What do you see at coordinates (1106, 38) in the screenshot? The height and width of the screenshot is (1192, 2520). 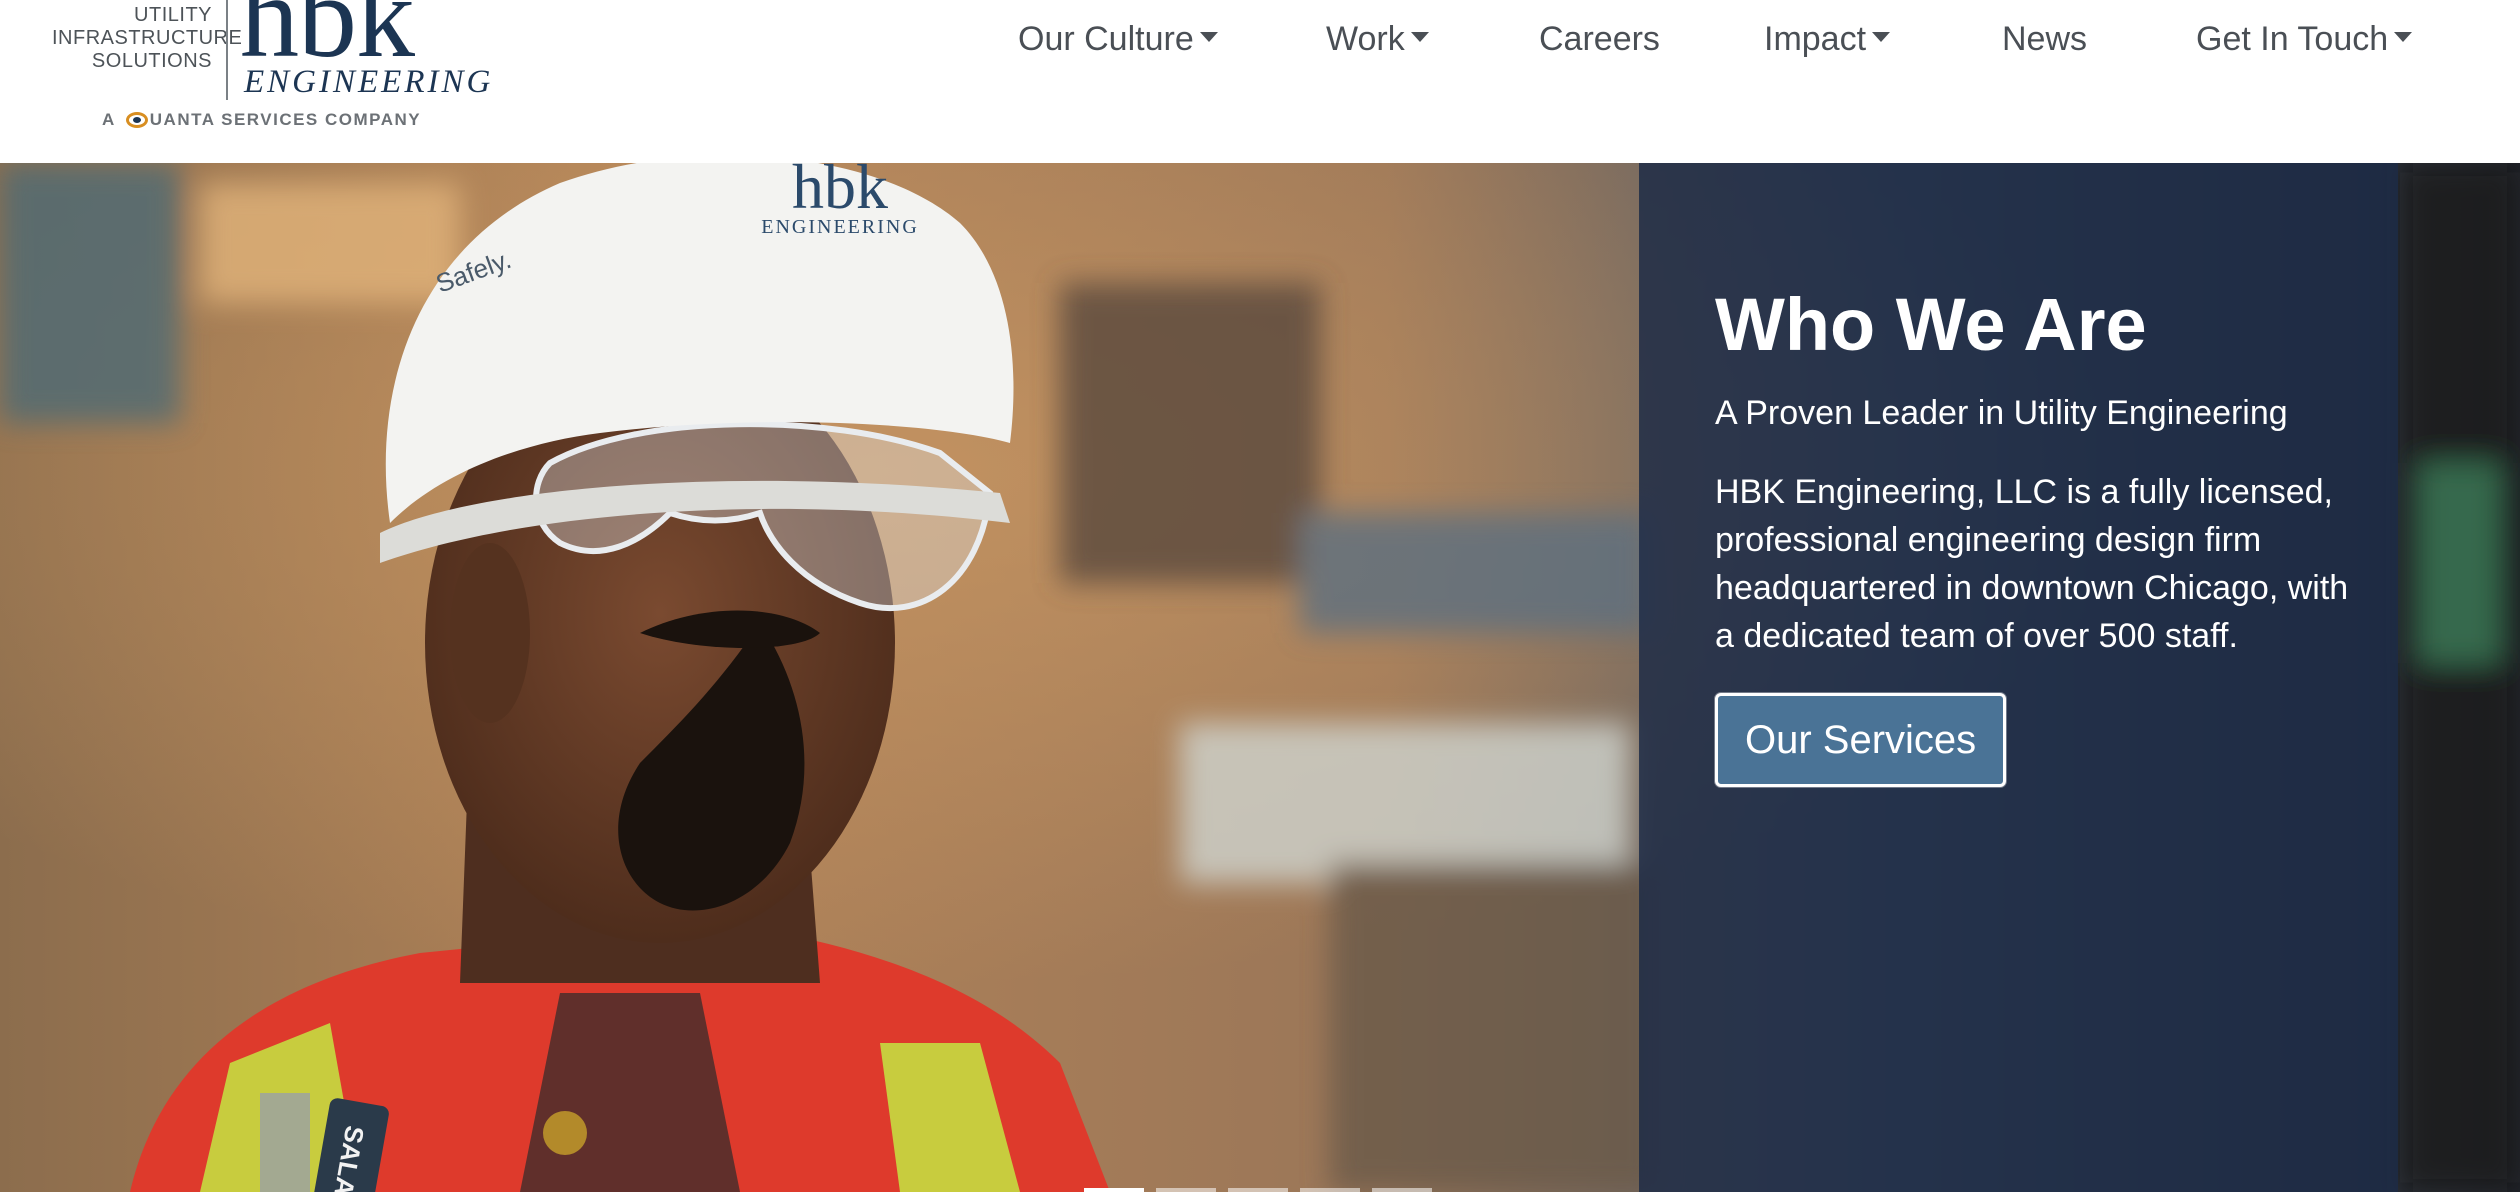 I see `nav-label: Our Culture` at bounding box center [1106, 38].